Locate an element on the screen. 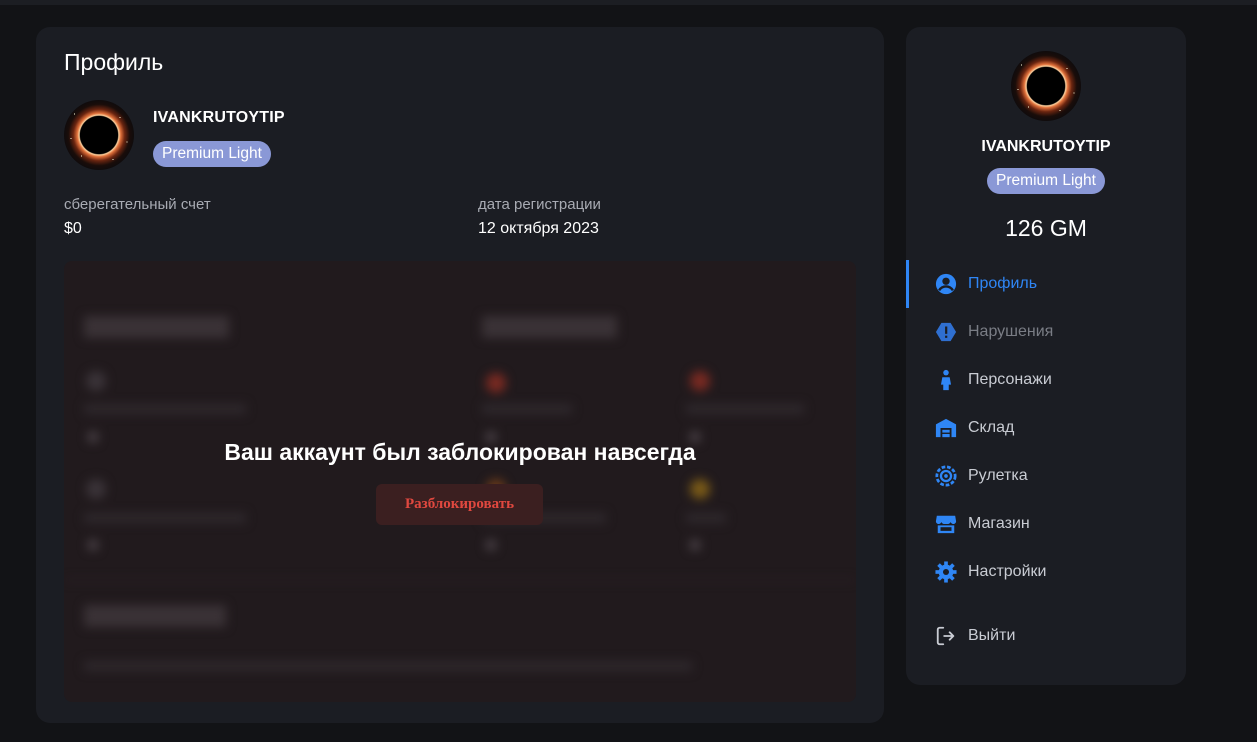 The image size is (1257, 742). sidebar-item-violations: Нарушения is located at coordinates (1046, 332).